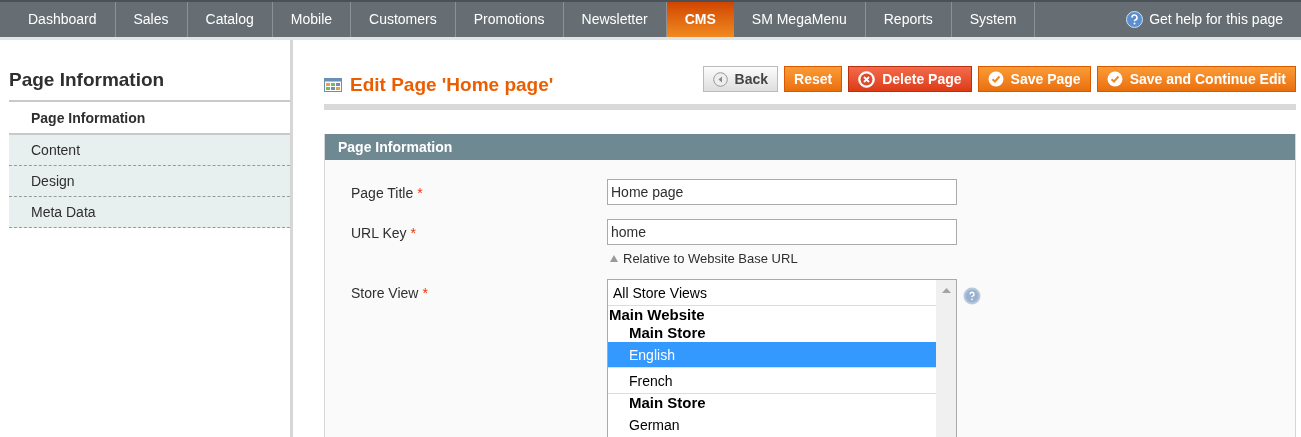 The image size is (1301, 437). I want to click on field-label: Store View, so click(385, 292).